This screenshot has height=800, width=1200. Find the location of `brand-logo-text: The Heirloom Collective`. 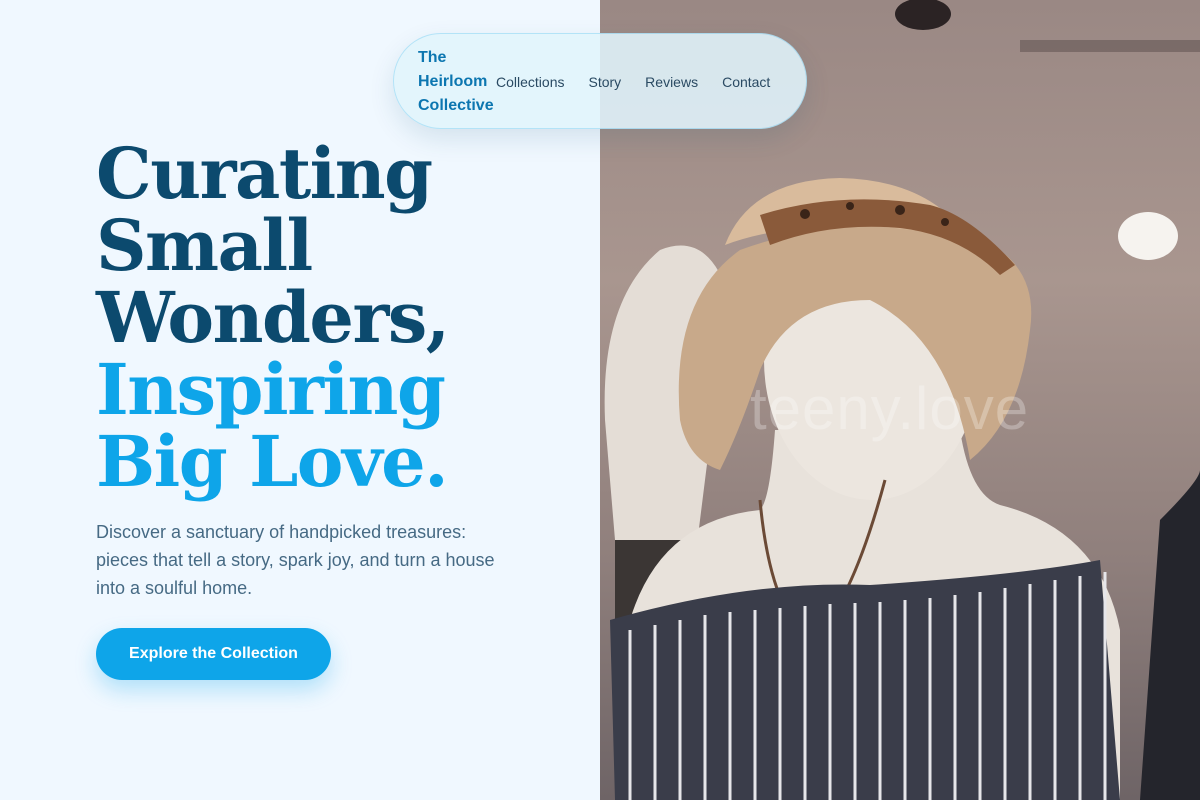

brand-logo-text: The Heirloom Collective is located at coordinates (458, 82).